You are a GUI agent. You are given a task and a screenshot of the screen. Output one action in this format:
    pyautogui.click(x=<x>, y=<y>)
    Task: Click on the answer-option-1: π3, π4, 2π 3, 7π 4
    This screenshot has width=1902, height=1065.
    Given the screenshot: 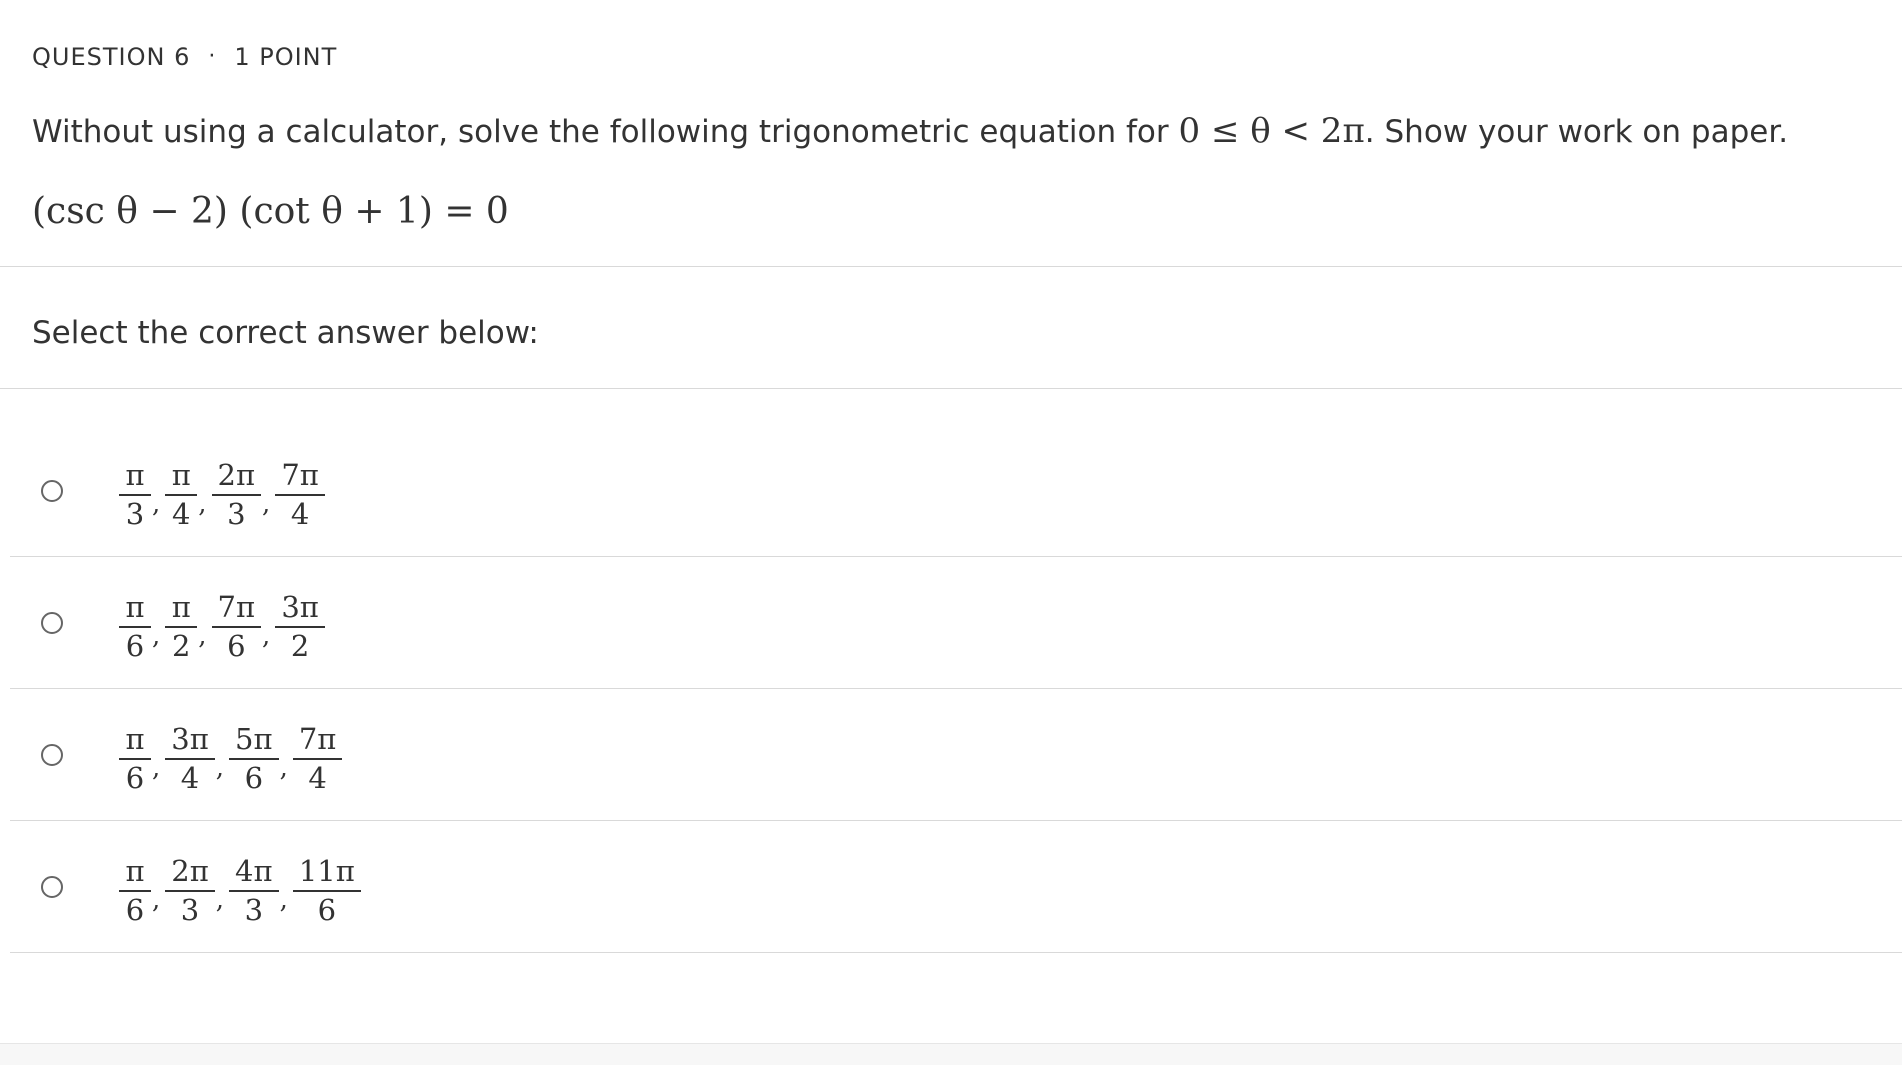 What is the action you would take?
    pyautogui.click(x=956, y=491)
    